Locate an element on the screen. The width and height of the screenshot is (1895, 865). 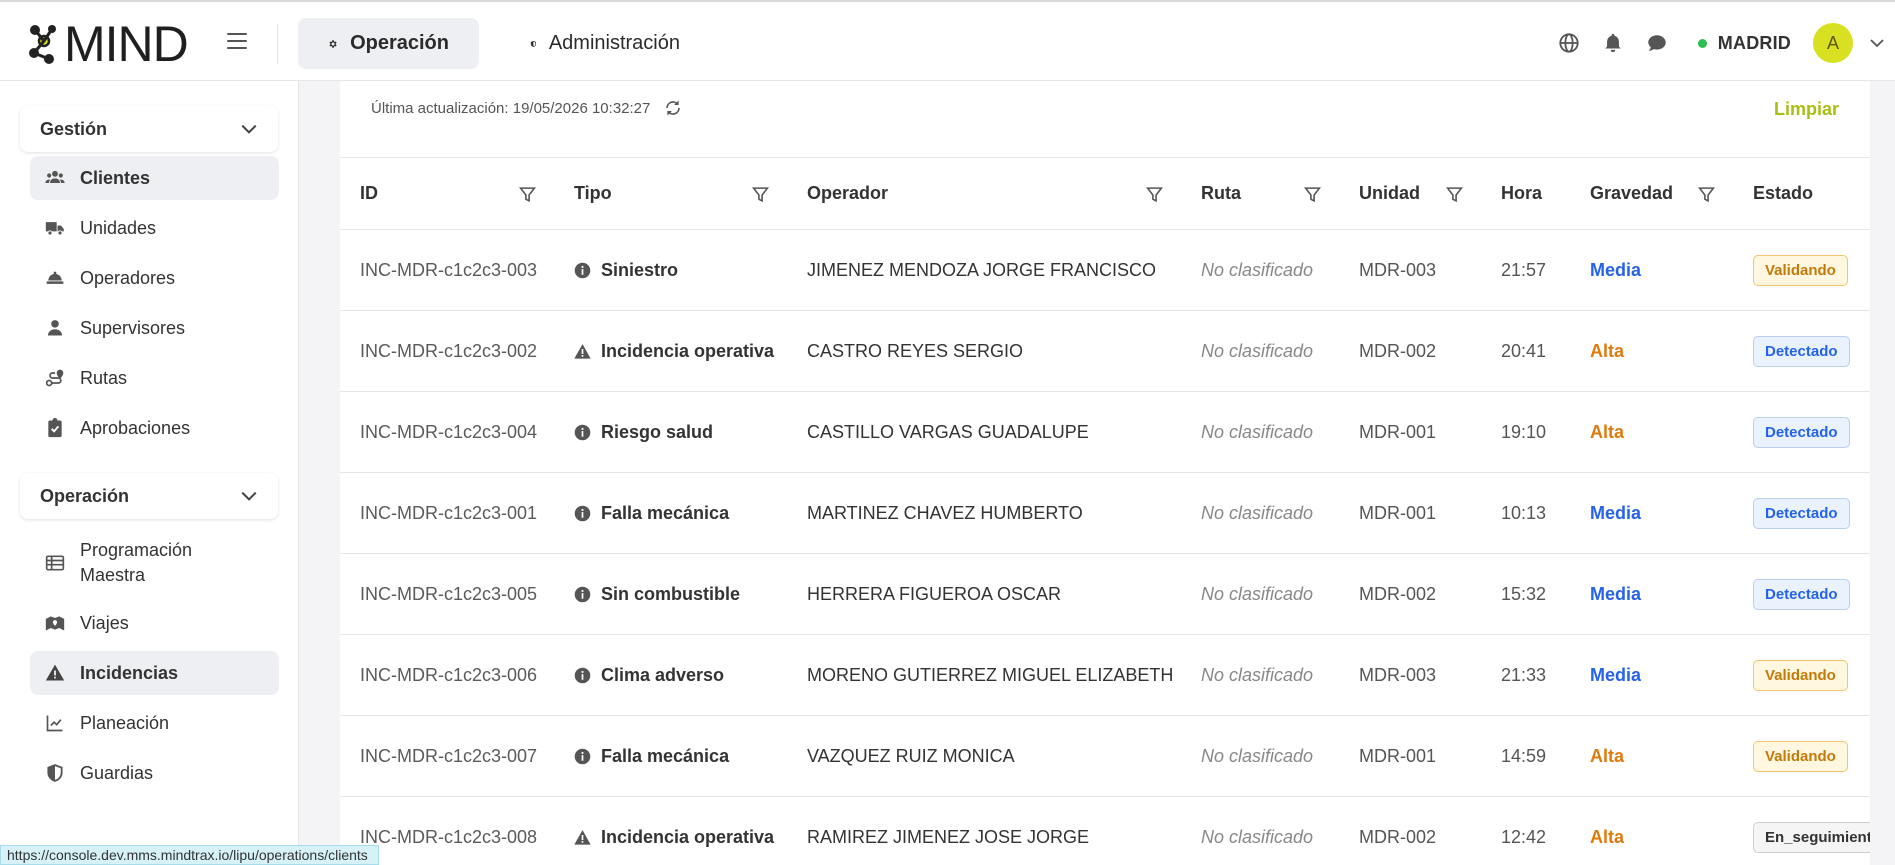
cell-tipo: Siniestro is located at coordinates (670, 270).